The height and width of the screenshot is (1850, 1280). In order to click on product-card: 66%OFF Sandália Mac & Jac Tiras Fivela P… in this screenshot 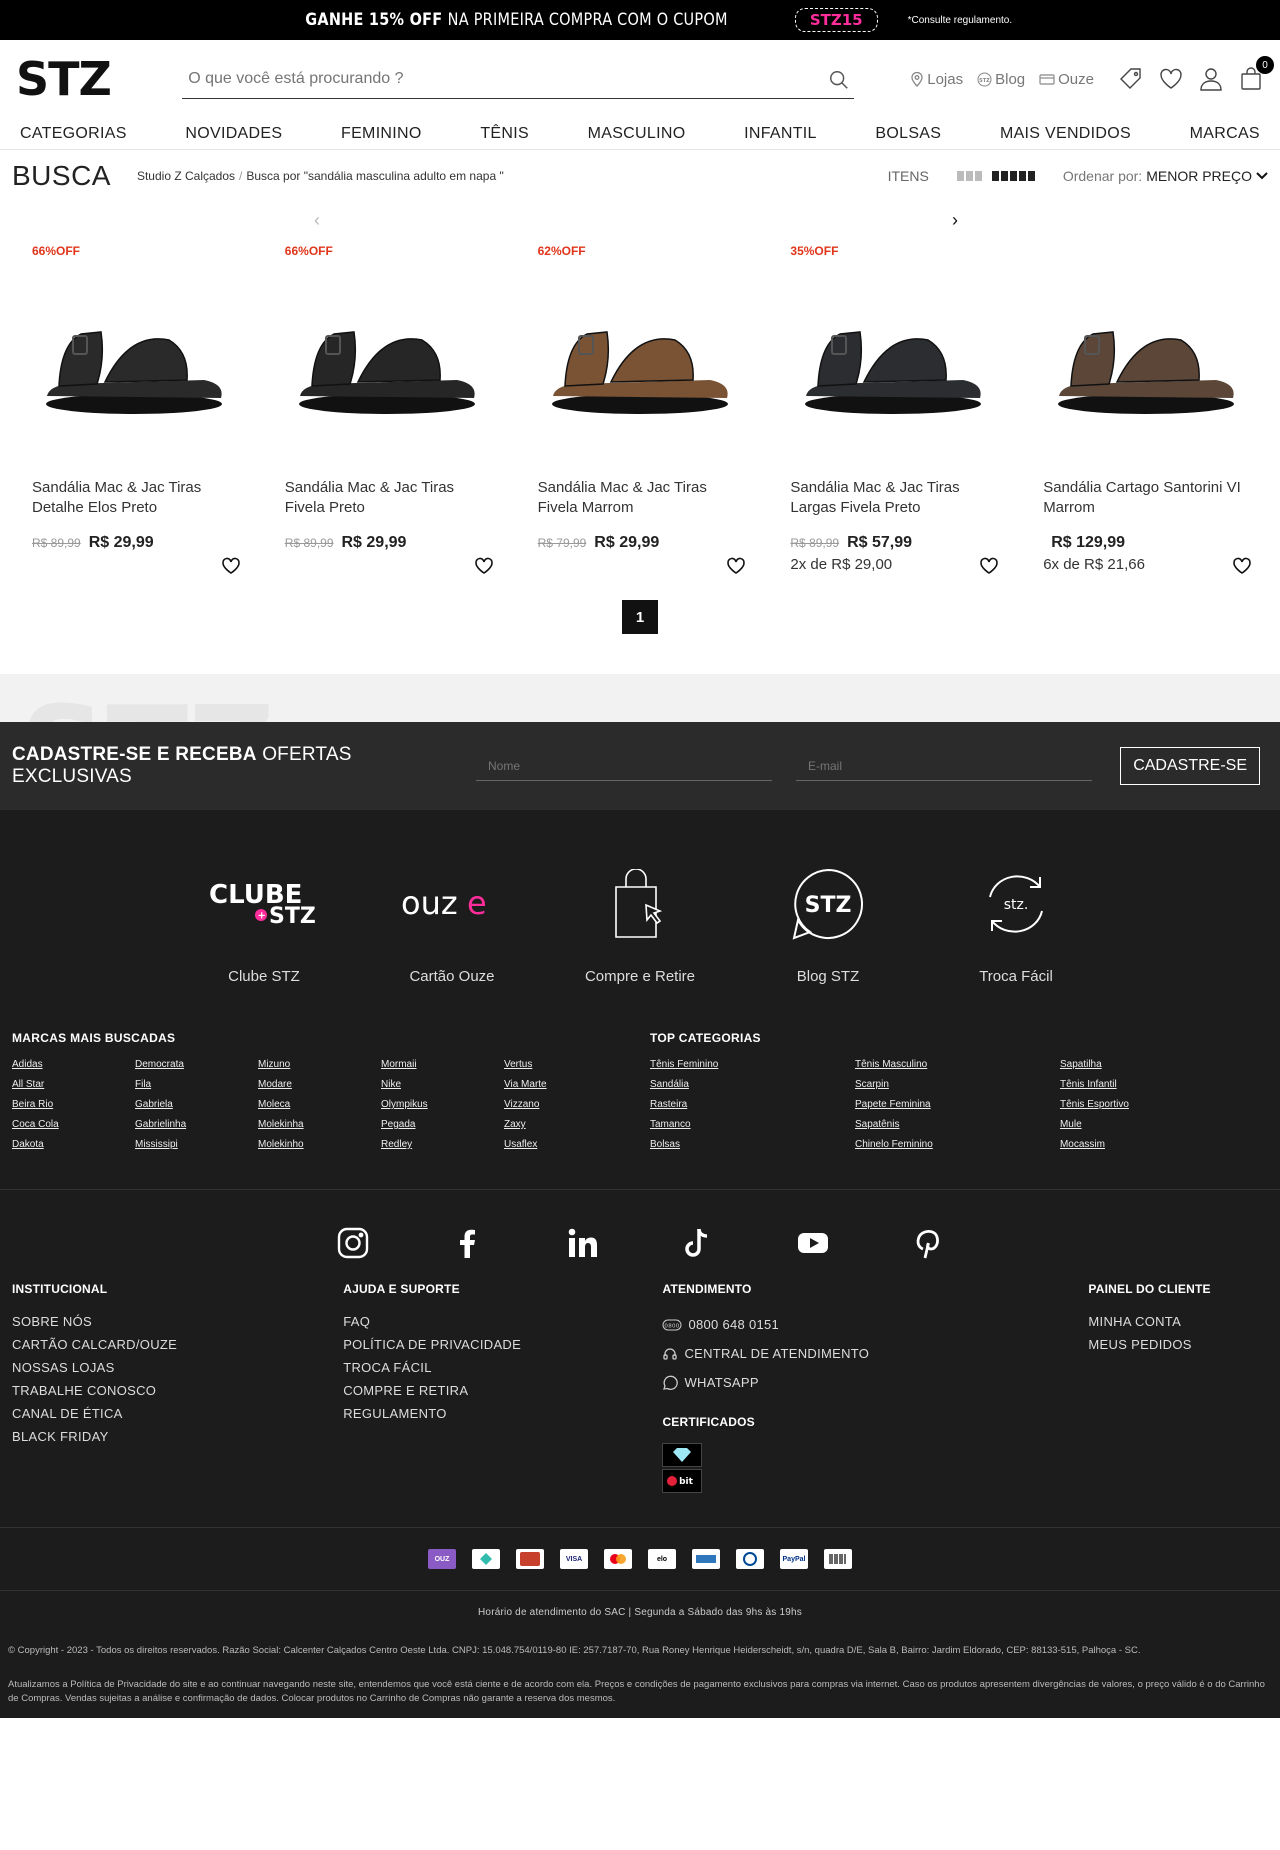, I will do `click(387, 410)`.